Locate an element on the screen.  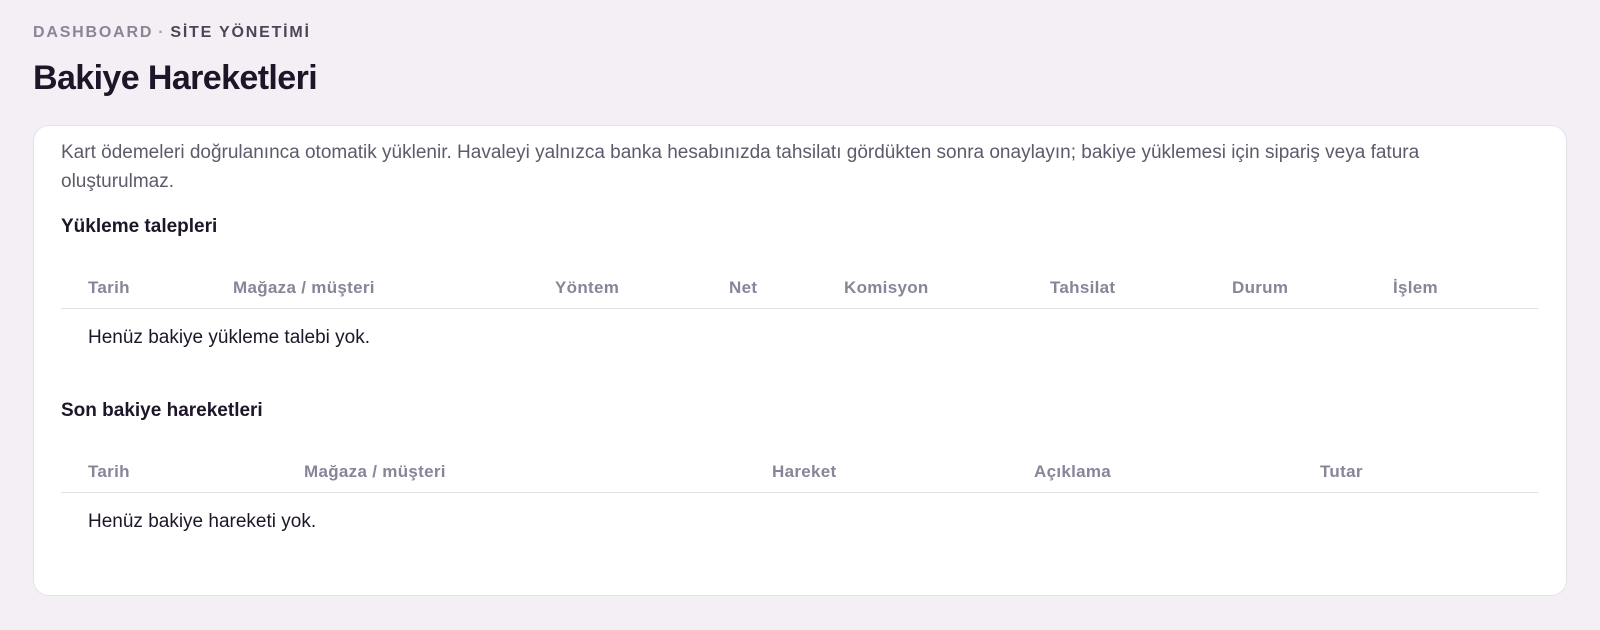
column-header-collection: Tahsilat is located at coordinates (1083, 287).